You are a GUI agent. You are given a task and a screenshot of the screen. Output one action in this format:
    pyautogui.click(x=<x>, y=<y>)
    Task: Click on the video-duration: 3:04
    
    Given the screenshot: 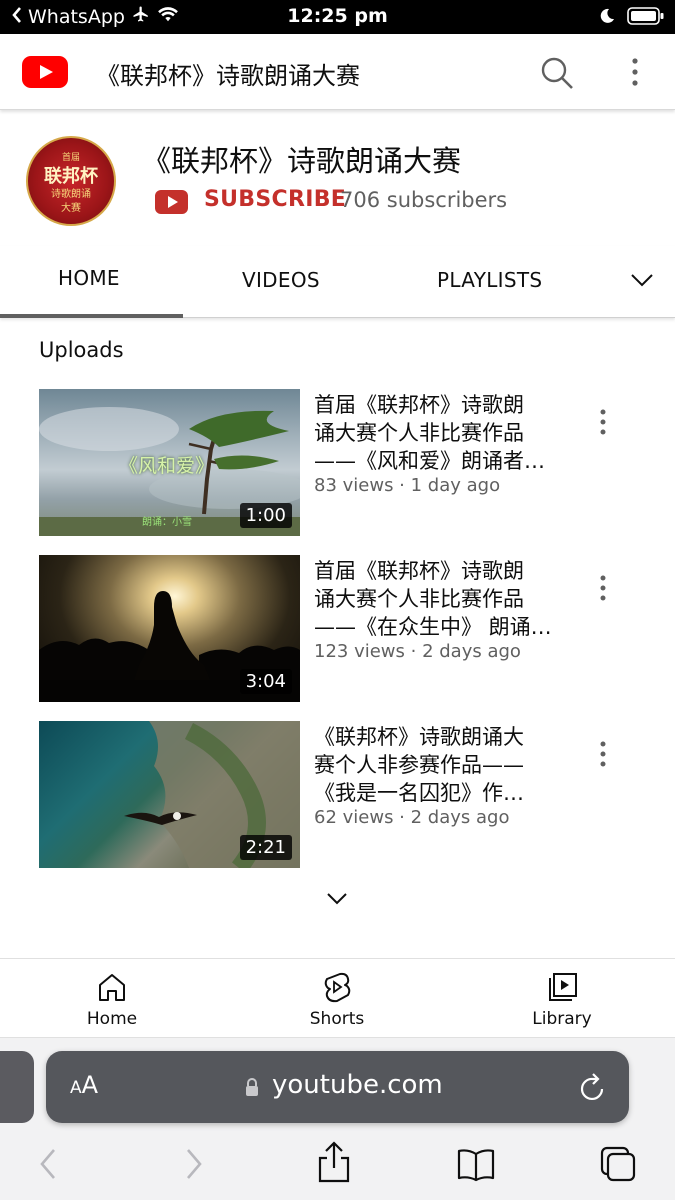 What is the action you would take?
    pyautogui.click(x=265, y=681)
    